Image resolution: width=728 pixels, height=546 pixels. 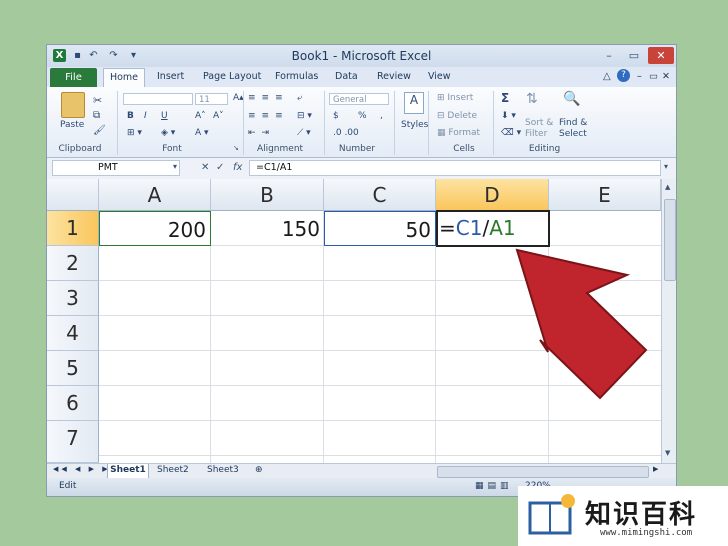 I want to click on watermark-title: 知识百科, so click(x=641, y=515).